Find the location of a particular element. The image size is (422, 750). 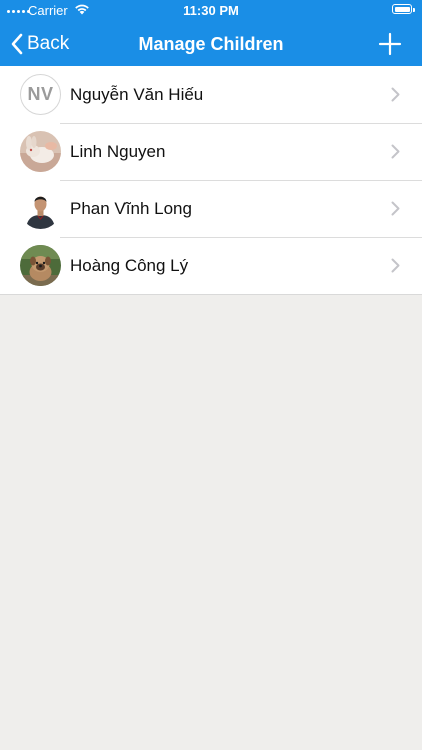

back-label: Back is located at coordinates (48, 43).